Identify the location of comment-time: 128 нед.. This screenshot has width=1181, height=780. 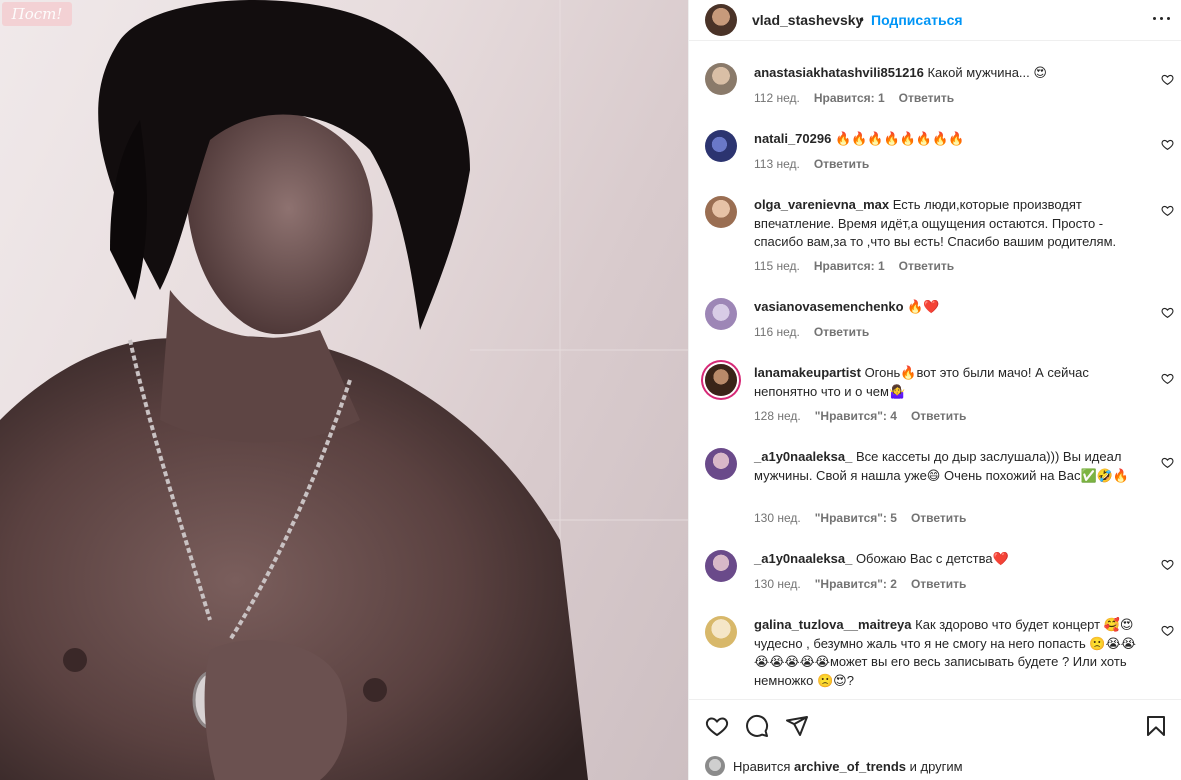
(777, 416).